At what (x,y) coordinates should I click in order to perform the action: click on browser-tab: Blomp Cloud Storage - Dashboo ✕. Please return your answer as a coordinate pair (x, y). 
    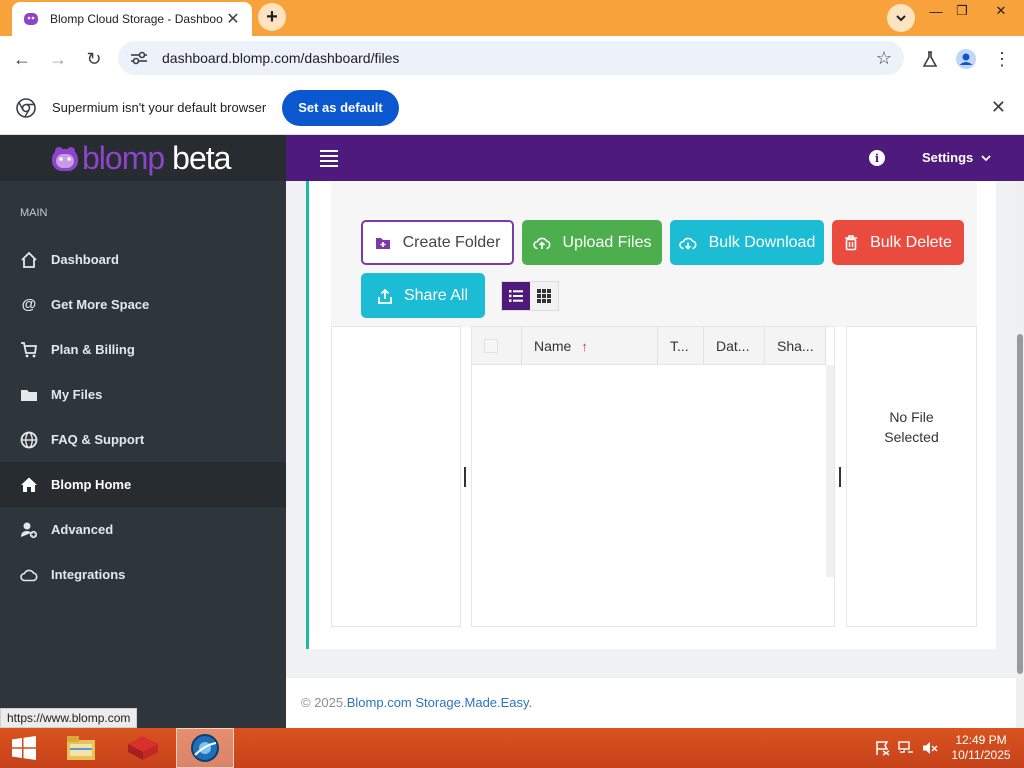
    Looking at the image, I should click on (132, 19).